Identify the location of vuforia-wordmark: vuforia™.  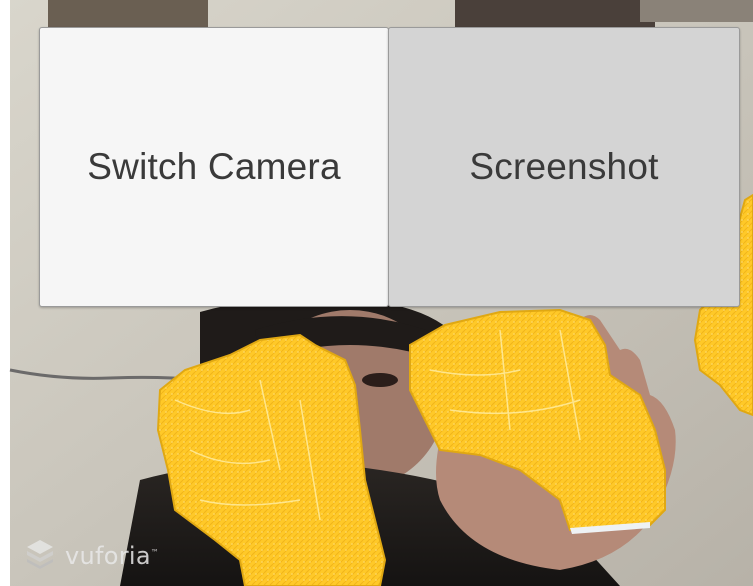
(112, 555).